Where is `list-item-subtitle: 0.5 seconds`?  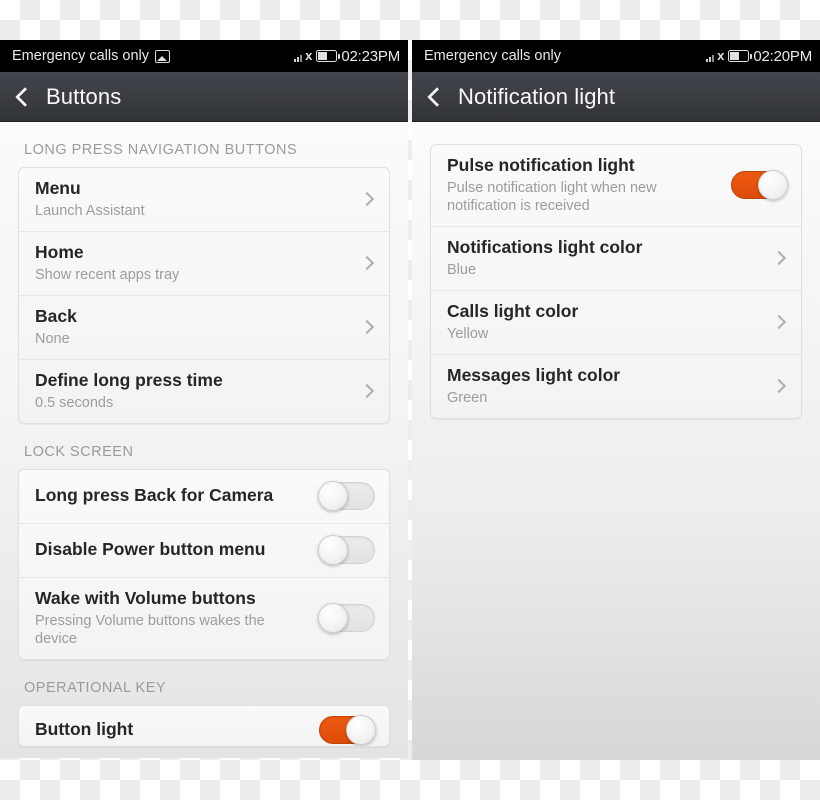 list-item-subtitle: 0.5 seconds is located at coordinates (74, 402).